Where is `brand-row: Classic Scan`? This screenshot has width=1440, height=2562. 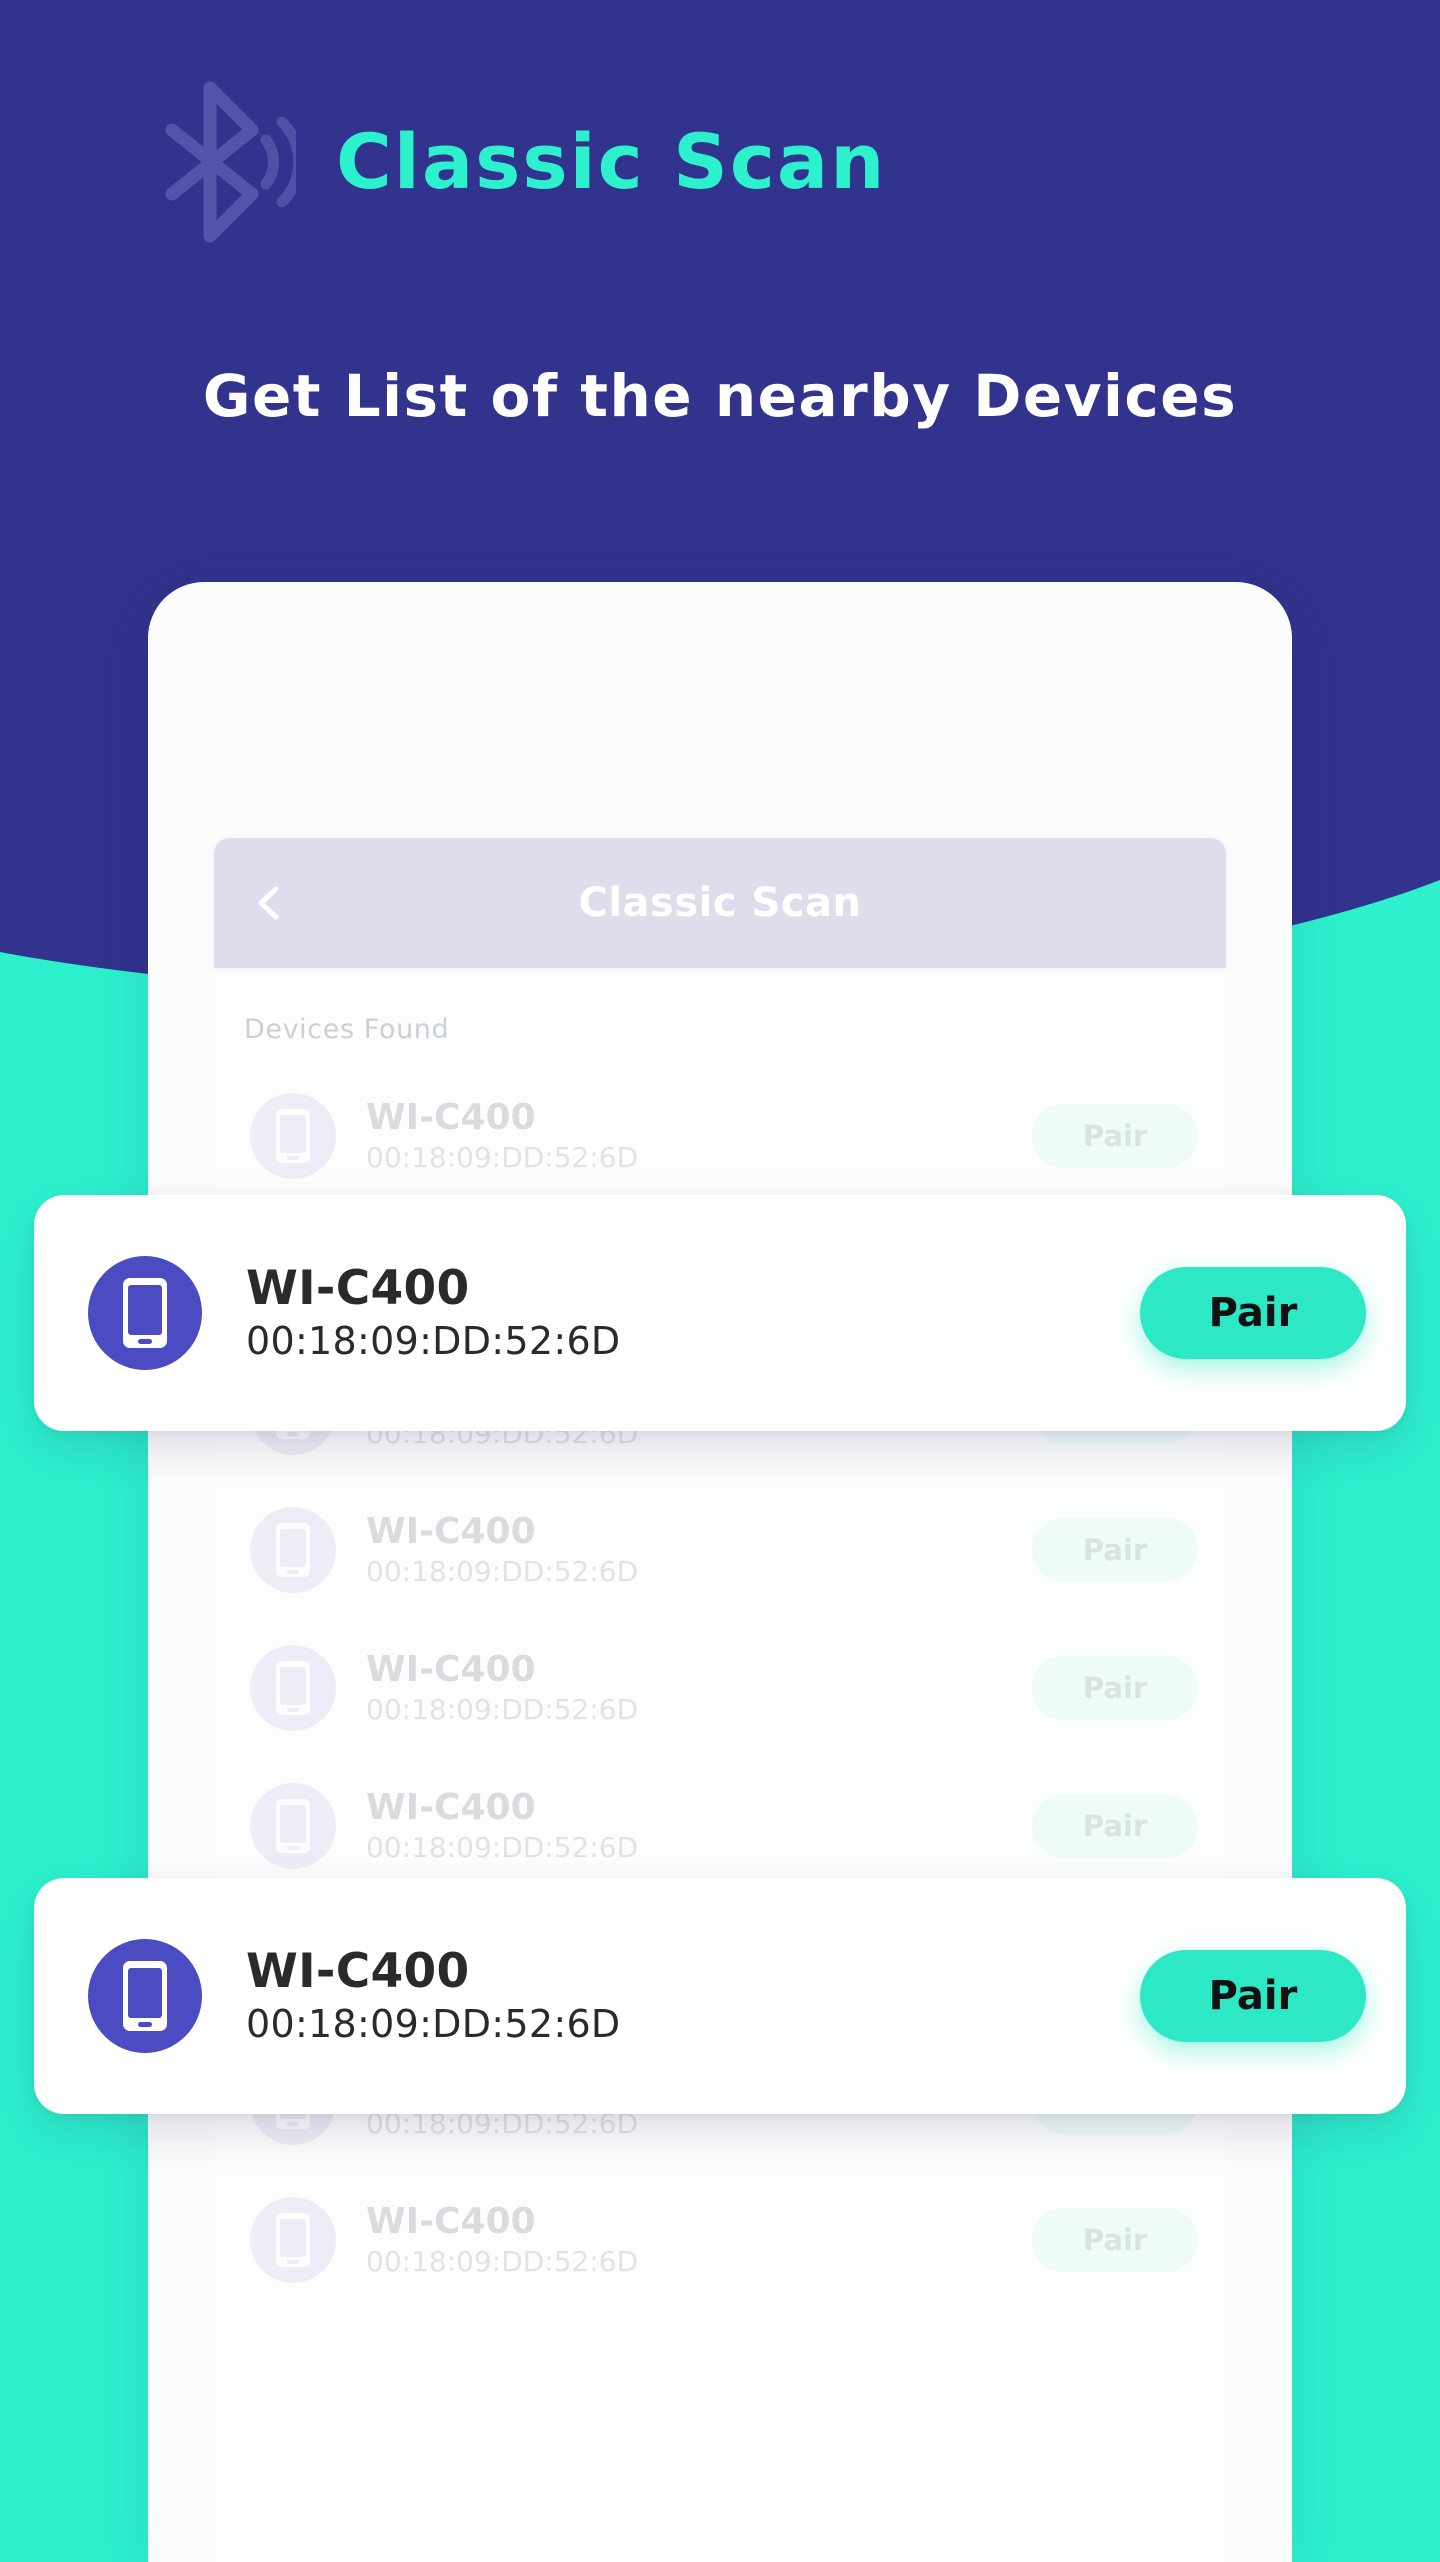
brand-row: Classic Scan is located at coordinates (517, 162).